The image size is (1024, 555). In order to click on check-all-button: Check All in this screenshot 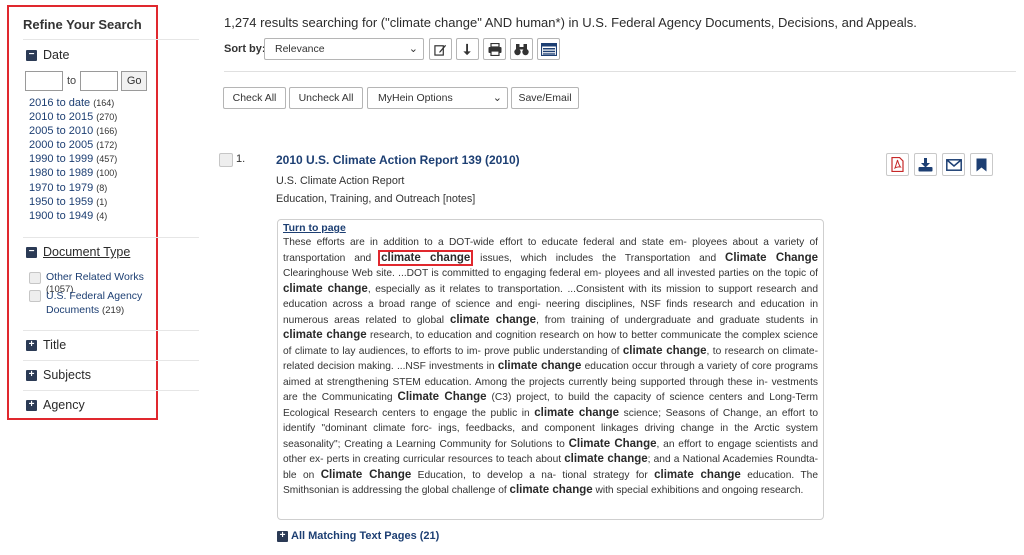, I will do `click(254, 98)`.